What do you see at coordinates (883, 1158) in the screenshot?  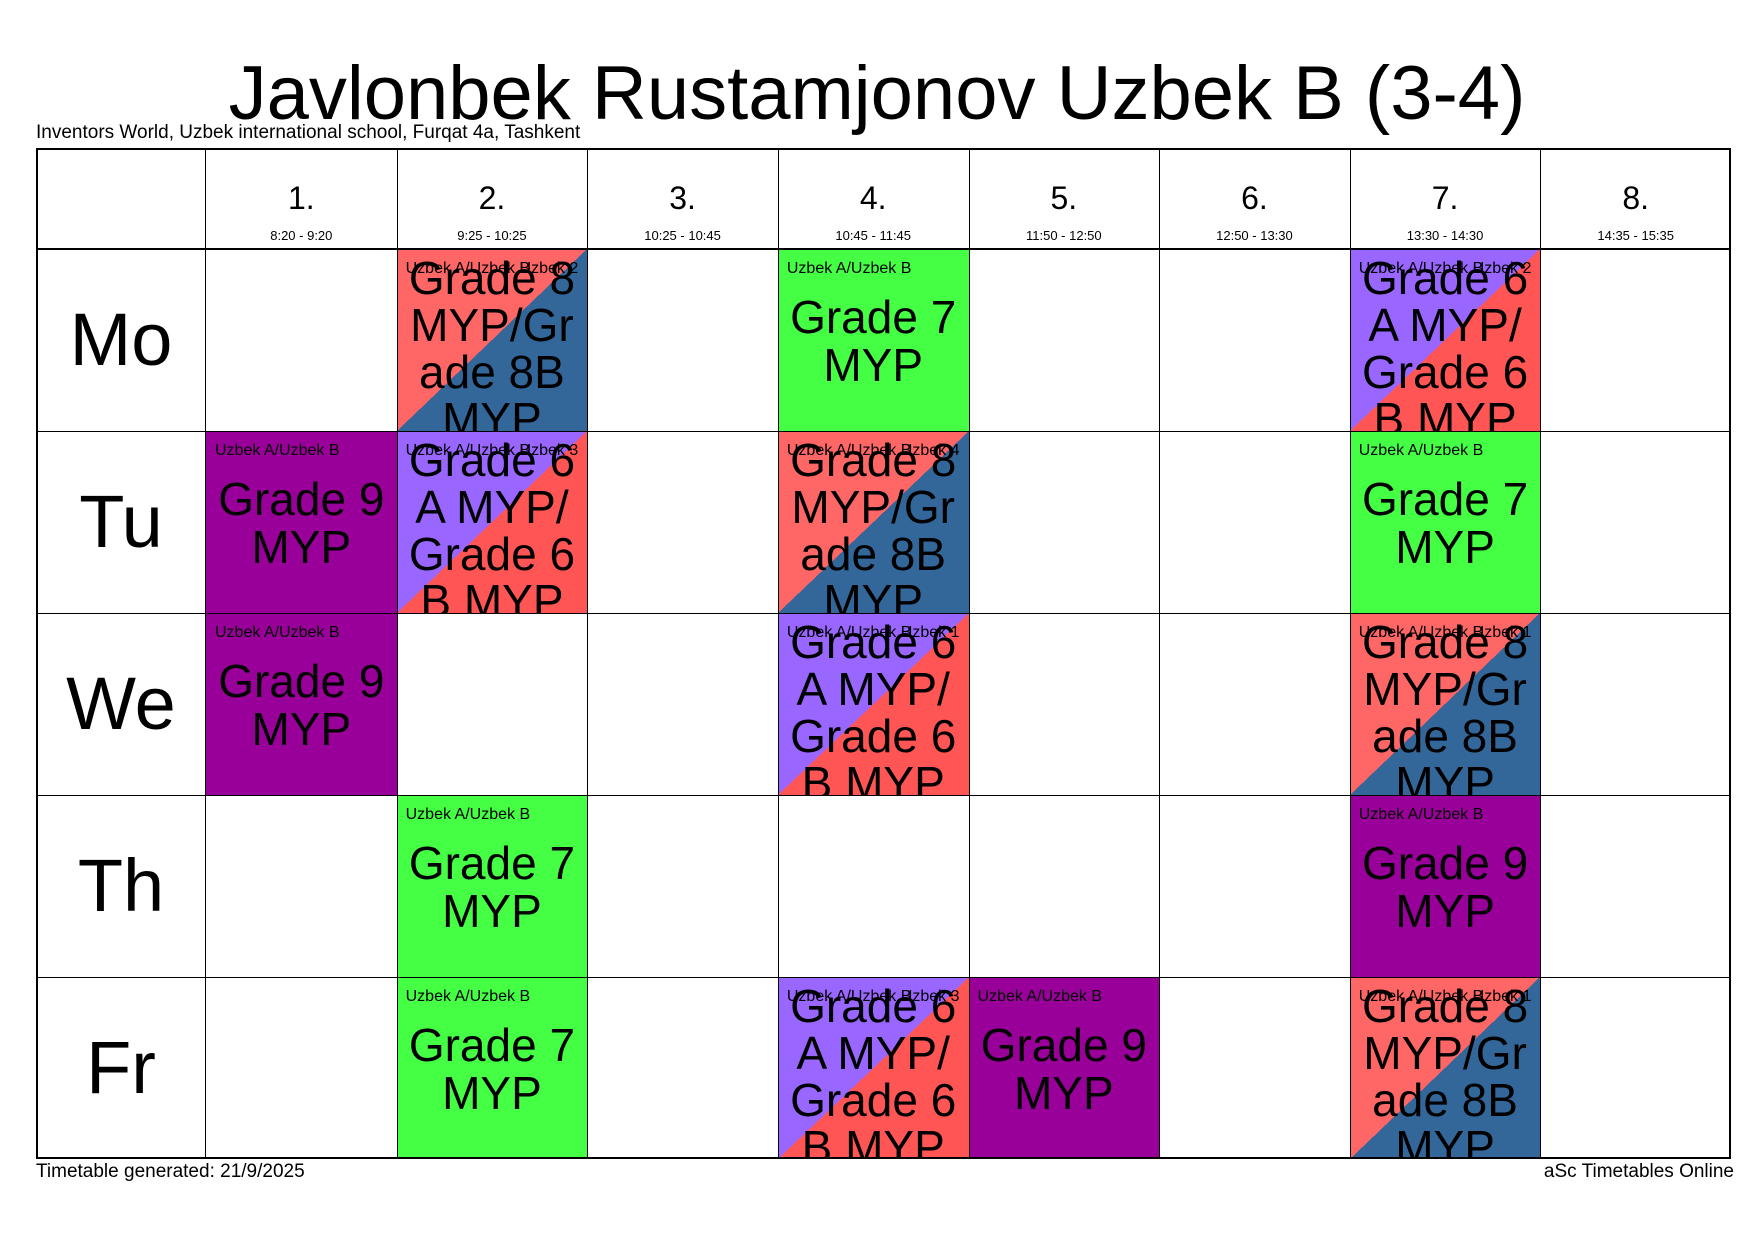 I see `grid-border-bottom` at bounding box center [883, 1158].